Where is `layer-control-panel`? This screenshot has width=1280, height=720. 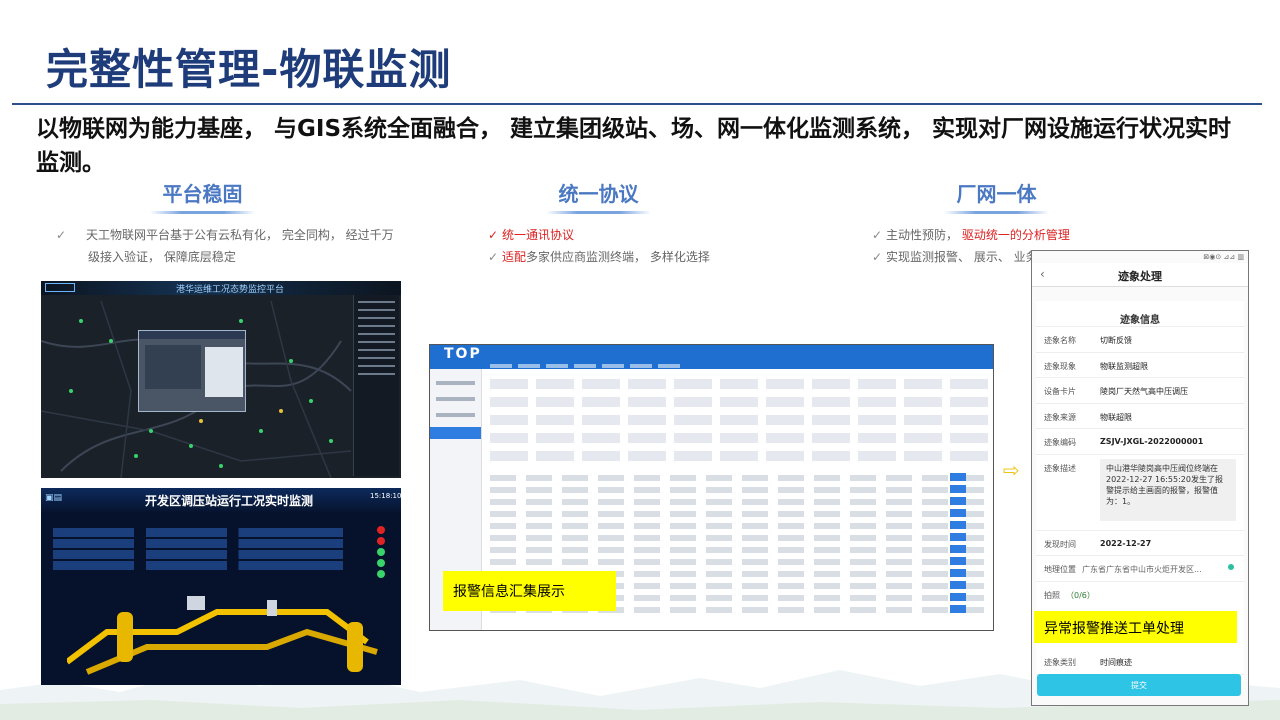 layer-control-panel is located at coordinates (376, 385).